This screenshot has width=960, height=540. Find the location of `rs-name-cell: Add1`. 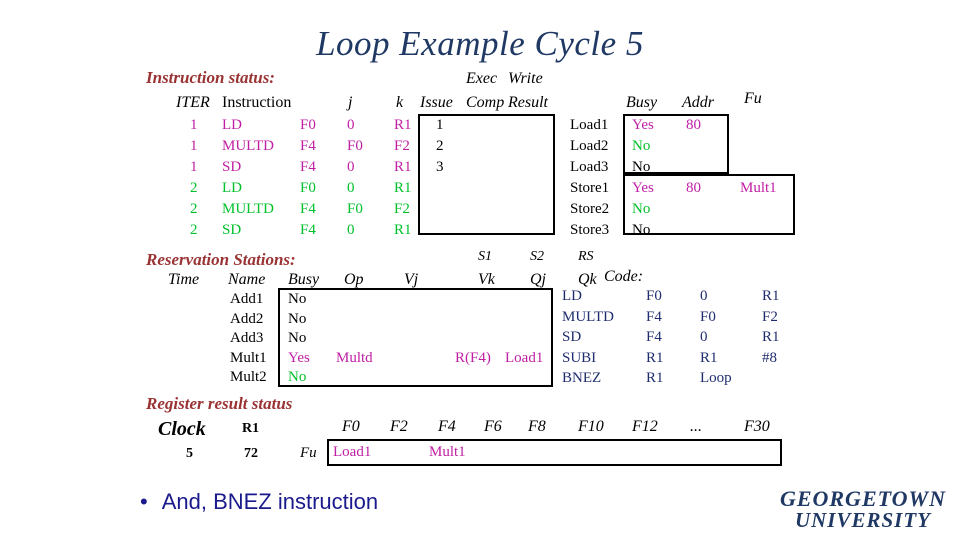

rs-name-cell: Add1 is located at coordinates (247, 299).